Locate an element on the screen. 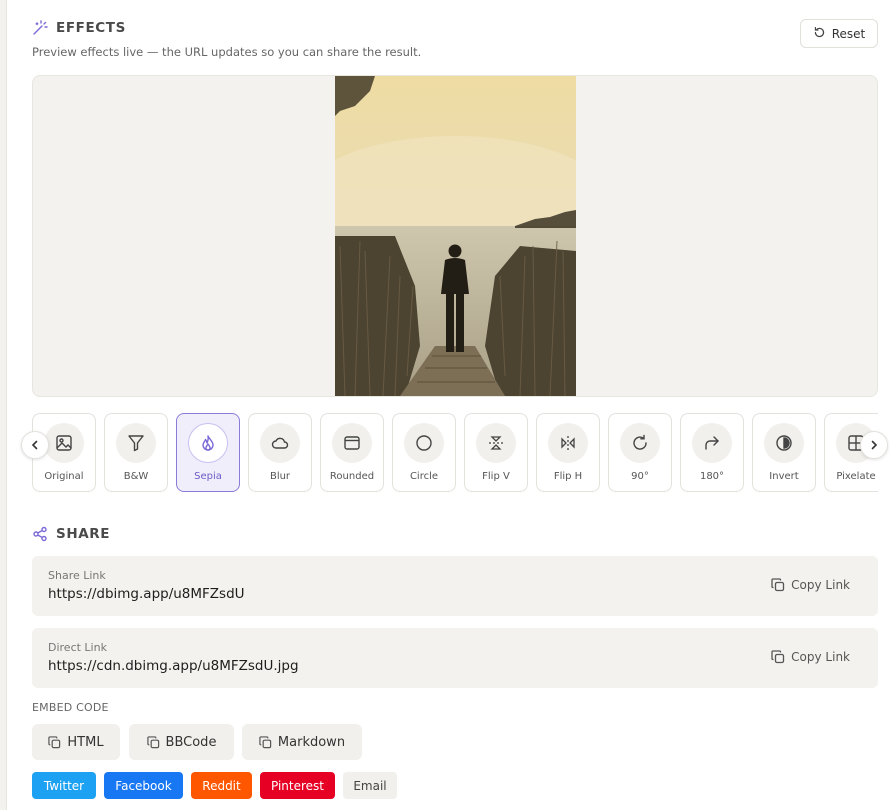  effect-flip-v: Flip V is located at coordinates (496, 452).